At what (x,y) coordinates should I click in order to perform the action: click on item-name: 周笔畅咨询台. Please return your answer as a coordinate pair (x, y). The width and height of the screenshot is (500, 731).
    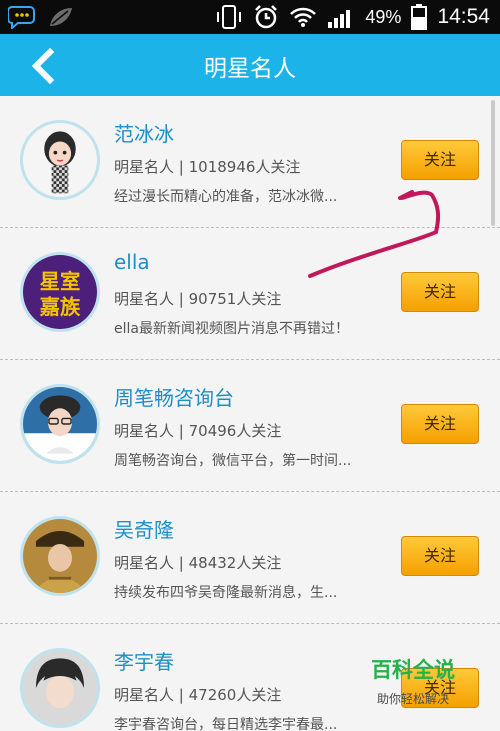
    Looking at the image, I should click on (174, 396).